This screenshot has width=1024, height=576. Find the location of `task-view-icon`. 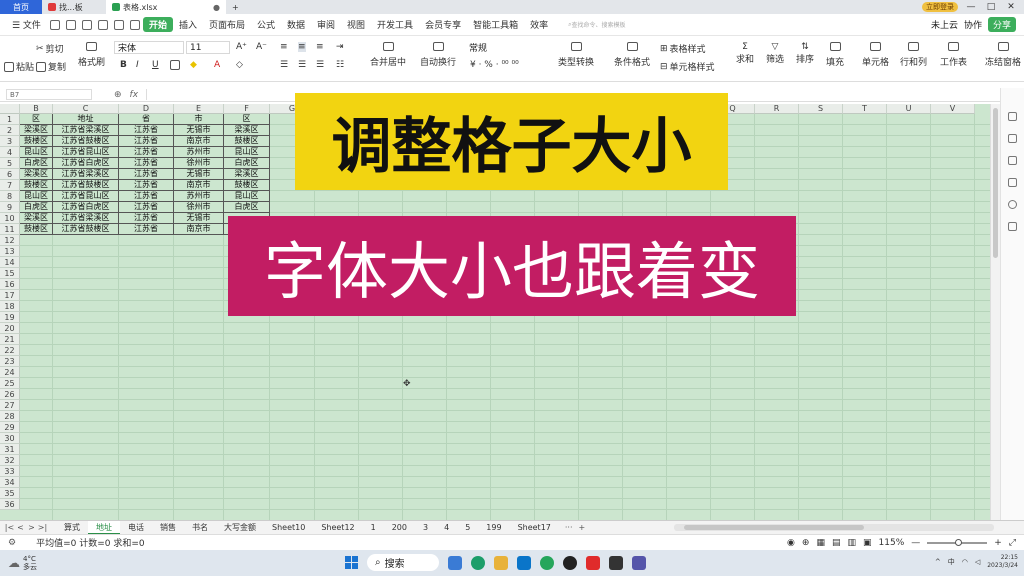

task-view-icon is located at coordinates (455, 562).